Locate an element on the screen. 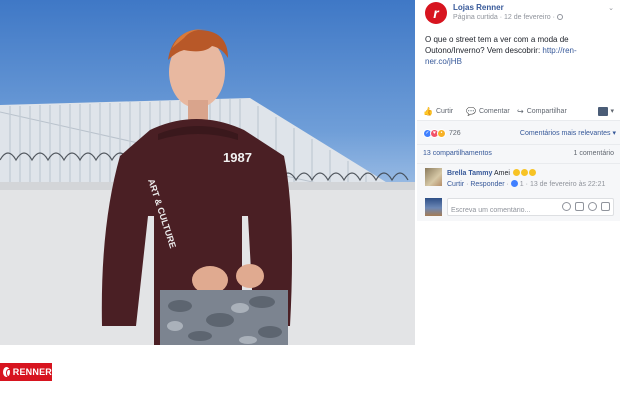  comment-author: Brella Tammy is located at coordinates (469, 173).